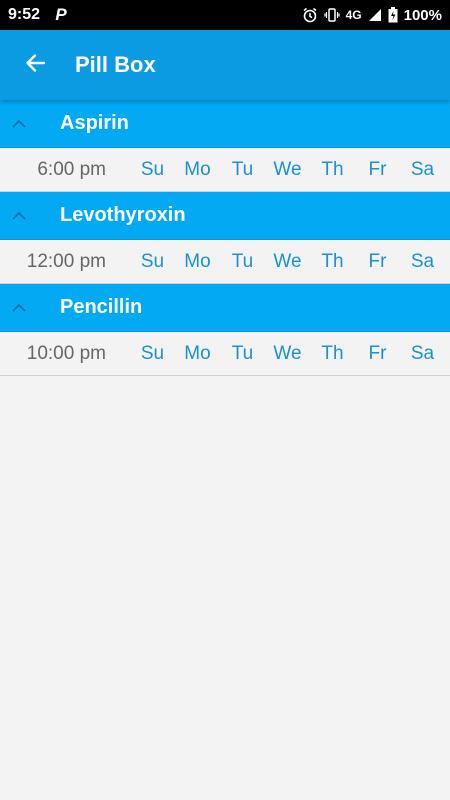 The width and height of the screenshot is (450, 800). Describe the element at coordinates (353, 15) in the screenshot. I see `network-type: 4G` at that location.